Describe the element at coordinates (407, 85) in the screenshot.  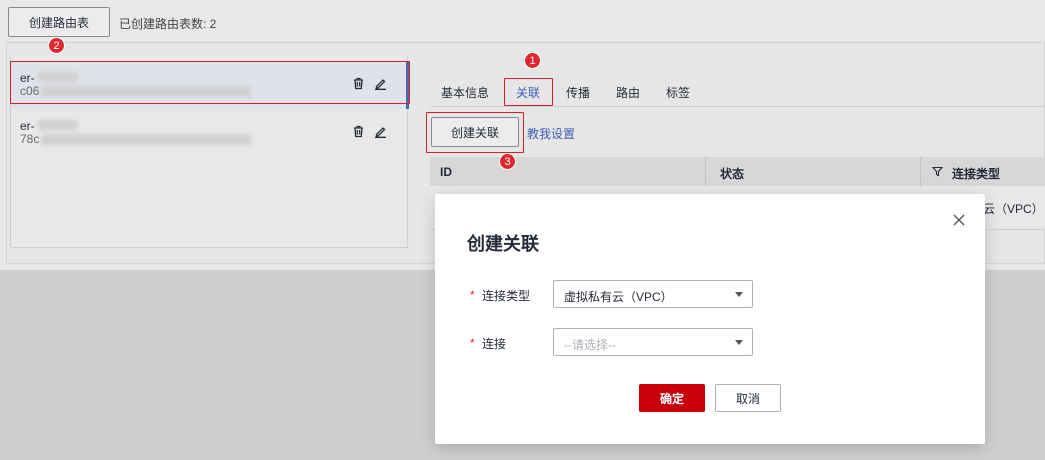
I see `selected-indicator` at that location.